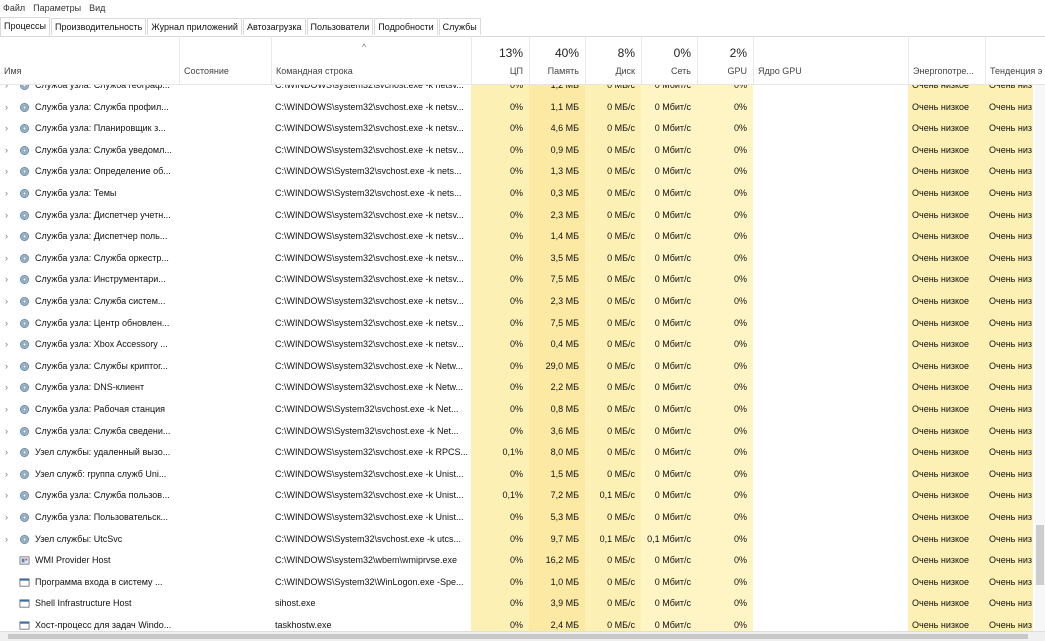 The width and height of the screenshot is (1045, 641). Describe the element at coordinates (459, 26) in the screenshot. I see `tab-services: Службы` at that location.